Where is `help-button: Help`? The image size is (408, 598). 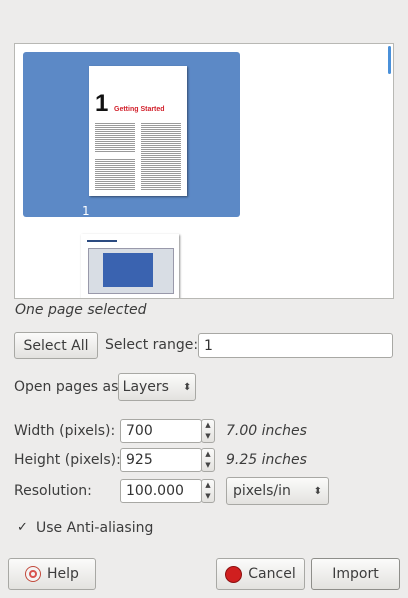 help-button: Help is located at coordinates (52, 574).